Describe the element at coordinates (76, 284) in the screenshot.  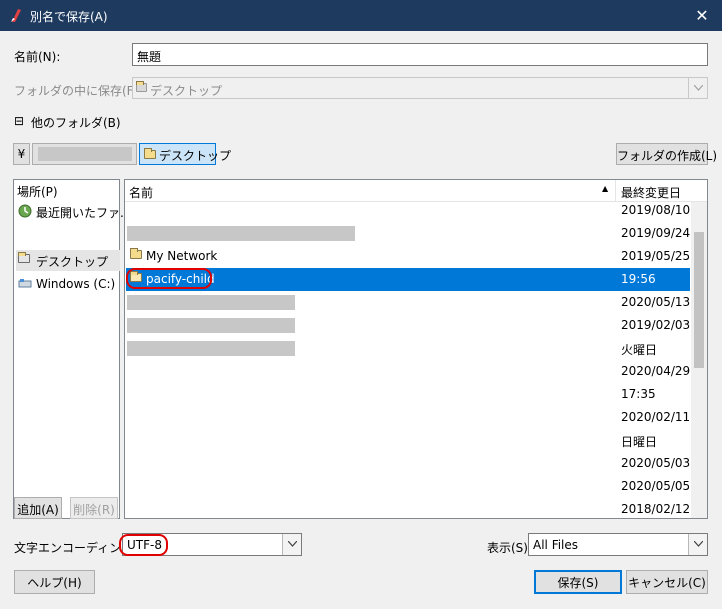
I see `places-item-label: Windows (C:)` at that location.